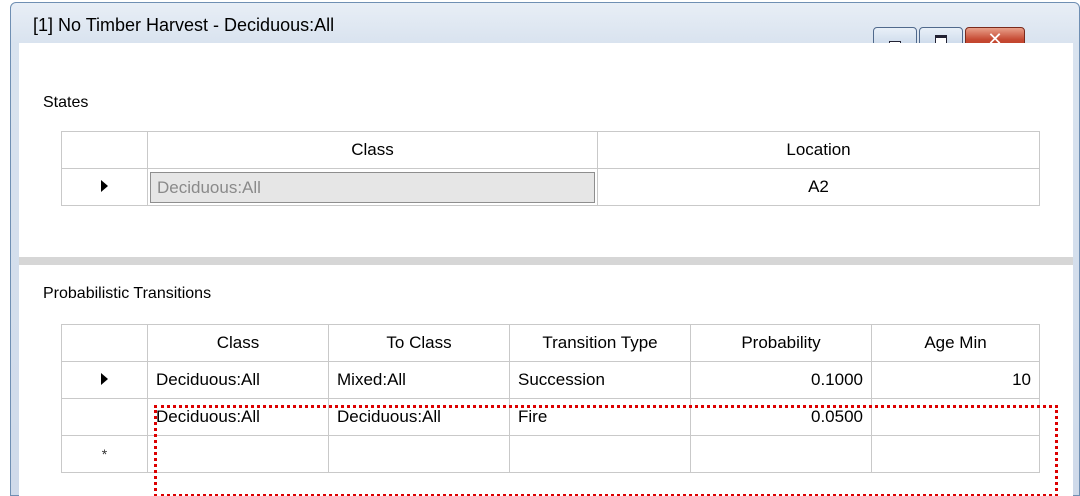  Describe the element at coordinates (955, 343) in the screenshot. I see `column-header-age-min: Age Min` at that location.